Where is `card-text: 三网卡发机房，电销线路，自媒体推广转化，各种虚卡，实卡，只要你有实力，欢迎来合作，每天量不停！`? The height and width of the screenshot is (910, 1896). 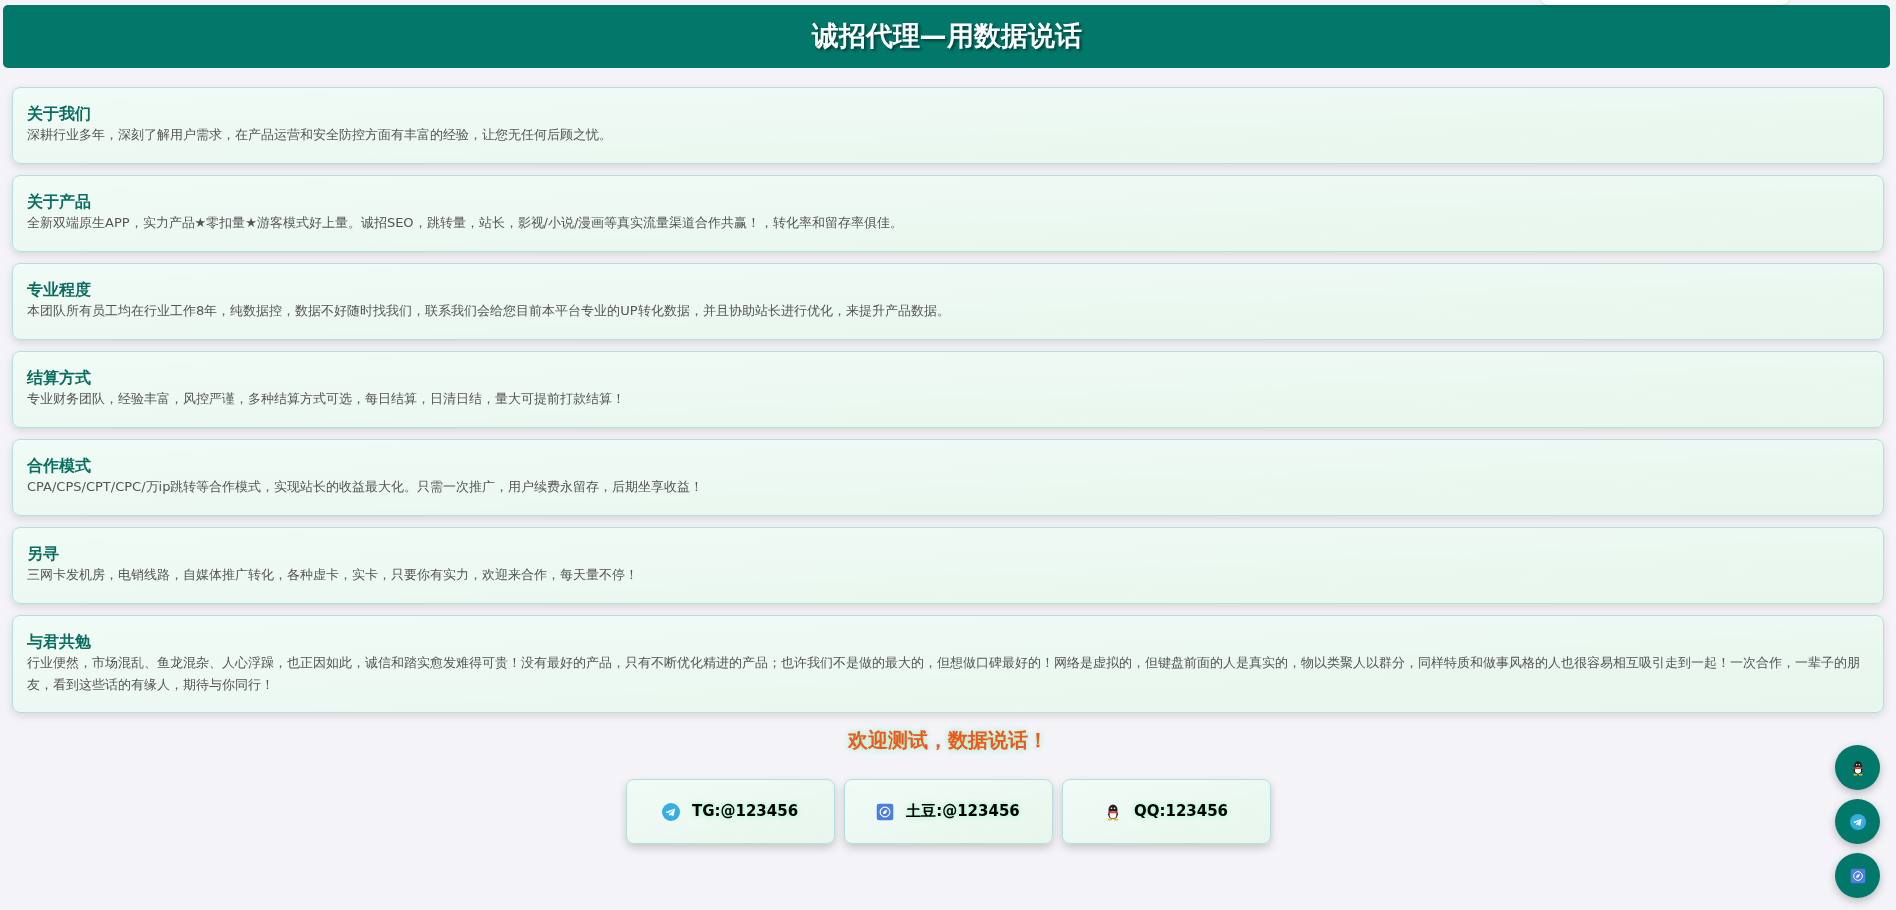
card-text: 三网卡发机房，电销线路，自媒体推广转化，各种虚卡，实卡，只要你有实力，欢迎来合作，每天量不停！ is located at coordinates (333, 575).